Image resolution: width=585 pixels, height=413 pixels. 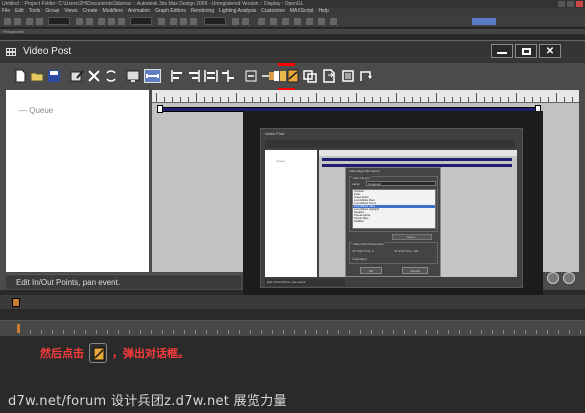 What do you see at coordinates (366, 76) in the screenshot?
I see `add-loop-event-icon` at bounding box center [366, 76].